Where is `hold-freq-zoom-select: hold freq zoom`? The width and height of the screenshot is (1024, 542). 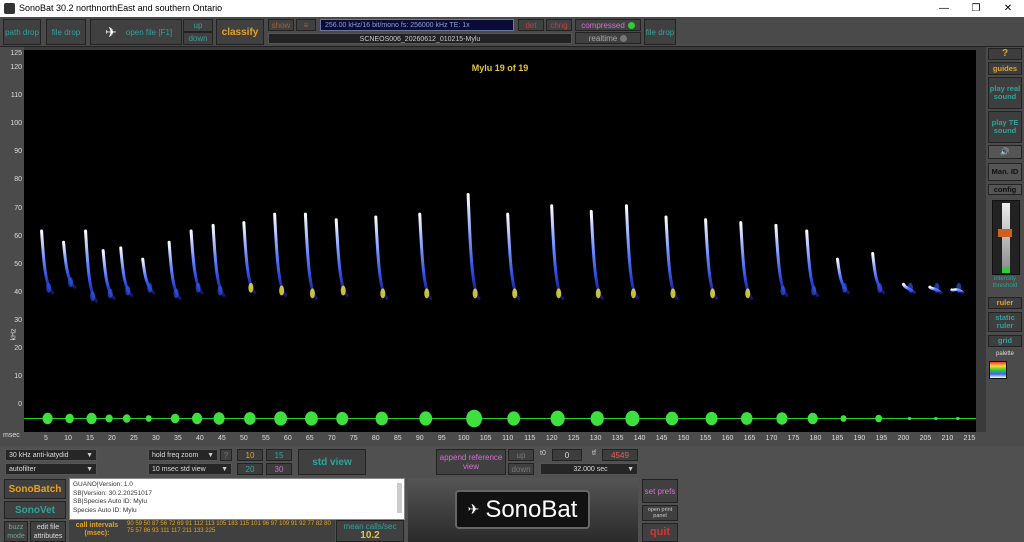 hold-freq-zoom-select: hold freq zoom is located at coordinates (183, 455).